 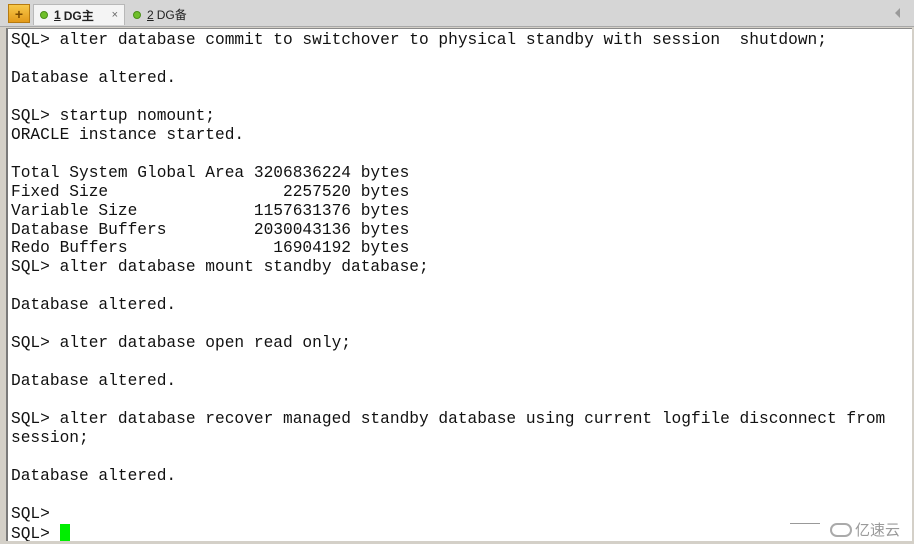 I want to click on divider, so click(x=805, y=523).